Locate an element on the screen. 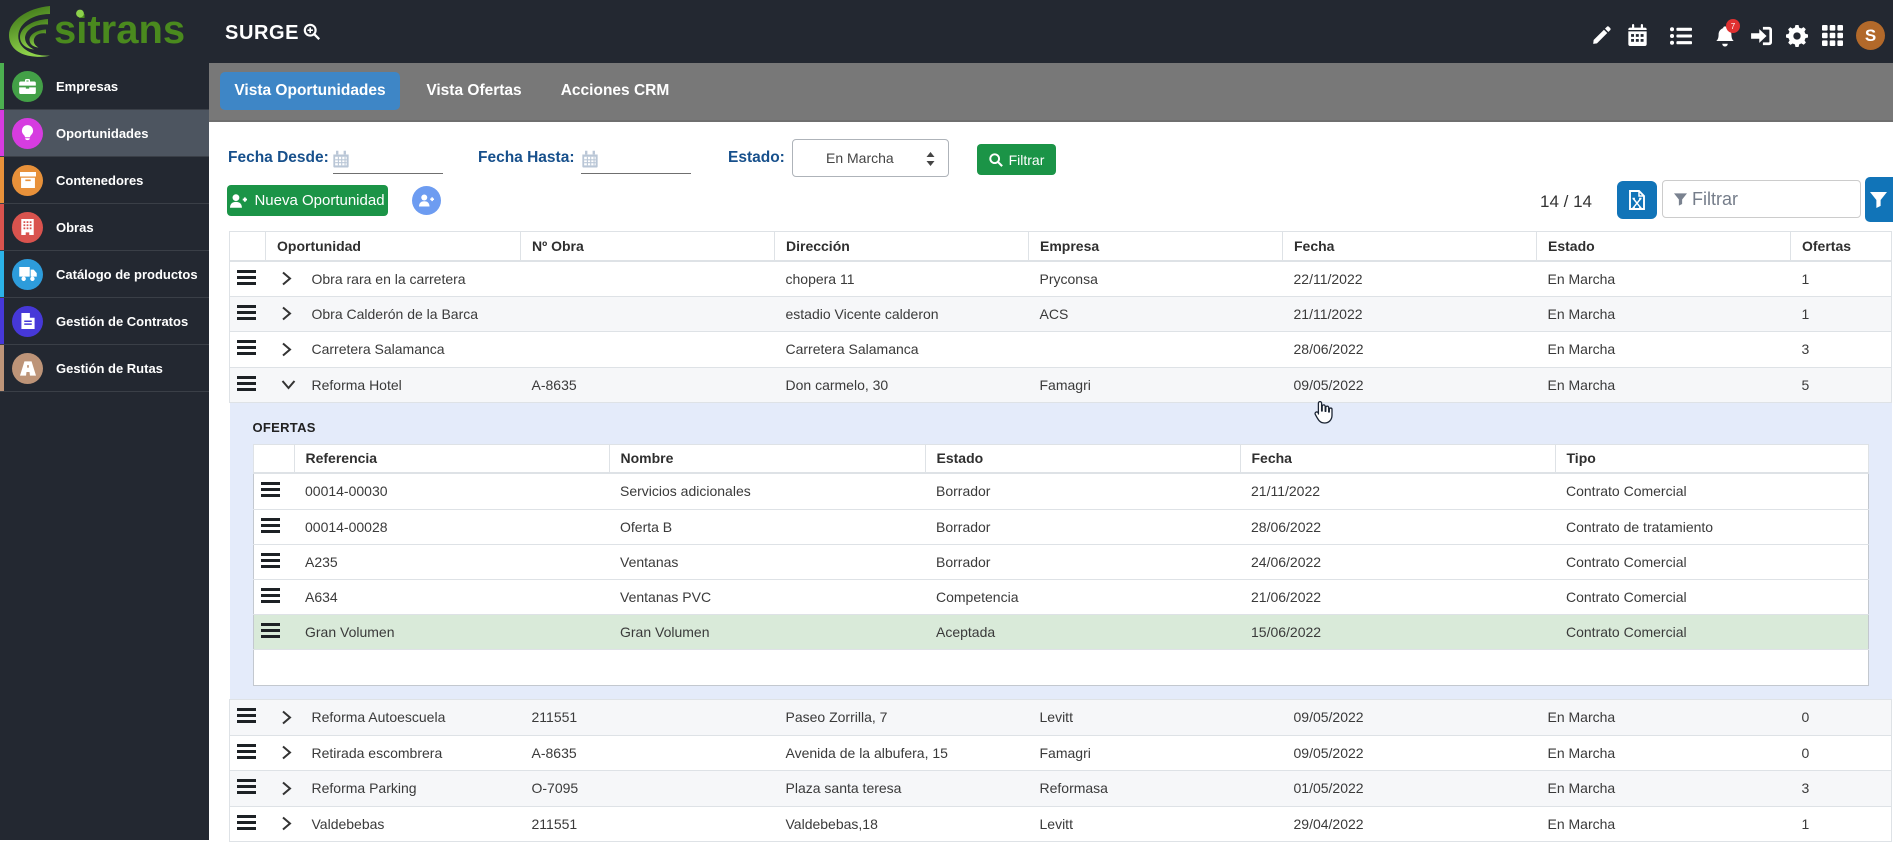 The height and width of the screenshot is (842, 1893). svg-text: sitrans is located at coordinates (119, 30).